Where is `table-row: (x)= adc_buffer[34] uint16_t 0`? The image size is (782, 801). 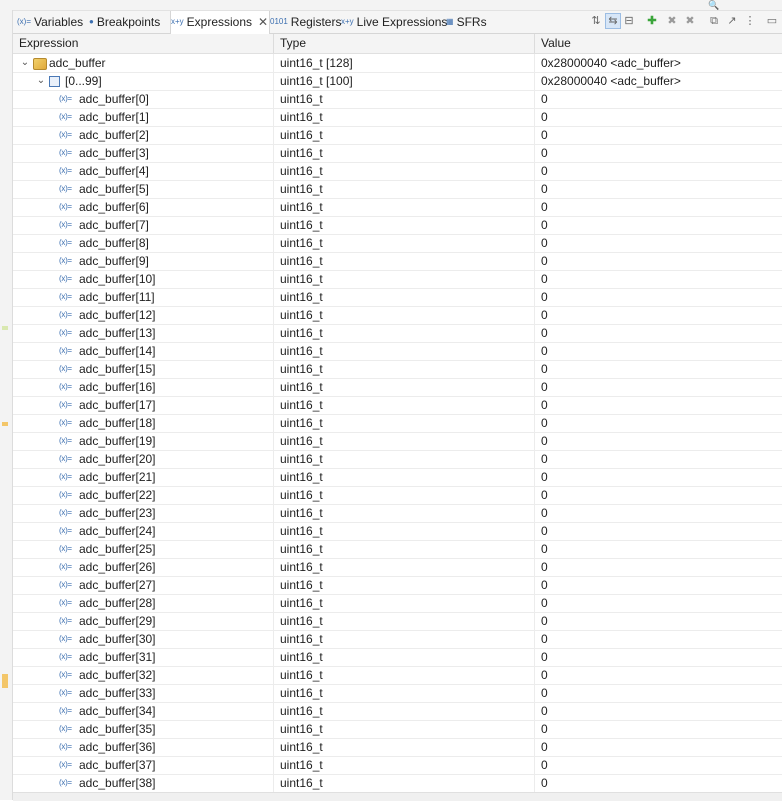
table-row: (x)= adc_buffer[34] uint16_t 0 is located at coordinates (397, 711).